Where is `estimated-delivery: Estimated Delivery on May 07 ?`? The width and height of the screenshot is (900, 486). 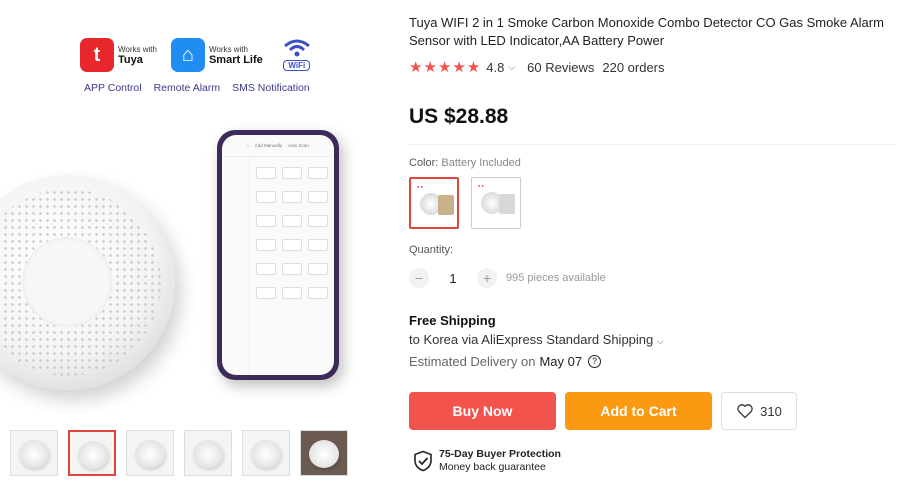
estimated-delivery: Estimated Delivery on May 07 ? is located at coordinates (505, 361).